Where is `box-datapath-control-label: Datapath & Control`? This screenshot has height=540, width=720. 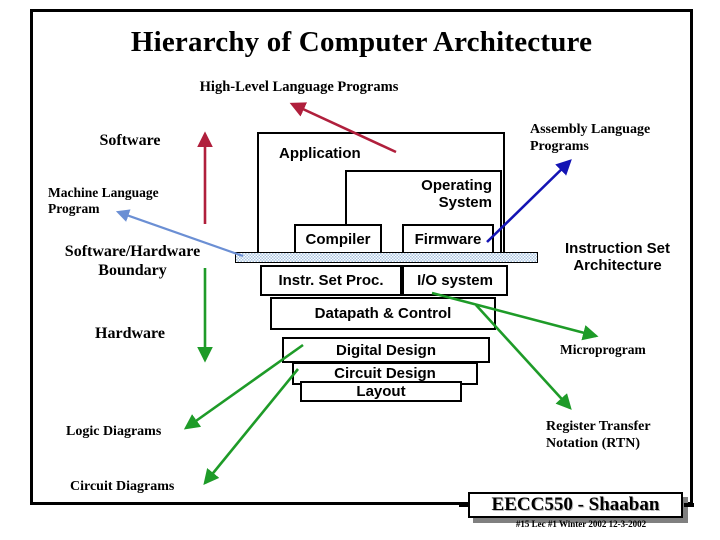 box-datapath-control-label: Datapath & Control is located at coordinates (383, 313).